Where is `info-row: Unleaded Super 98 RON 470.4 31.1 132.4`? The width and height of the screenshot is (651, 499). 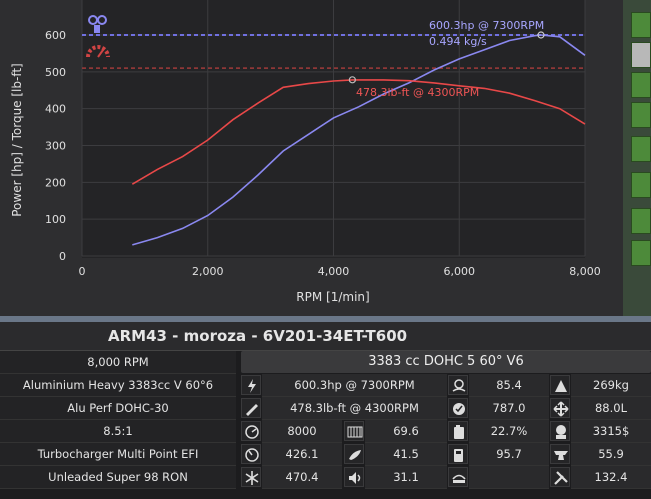 info-row: Unleaded Super 98 RON 470.4 31.1 132.4 is located at coordinates (325, 477).